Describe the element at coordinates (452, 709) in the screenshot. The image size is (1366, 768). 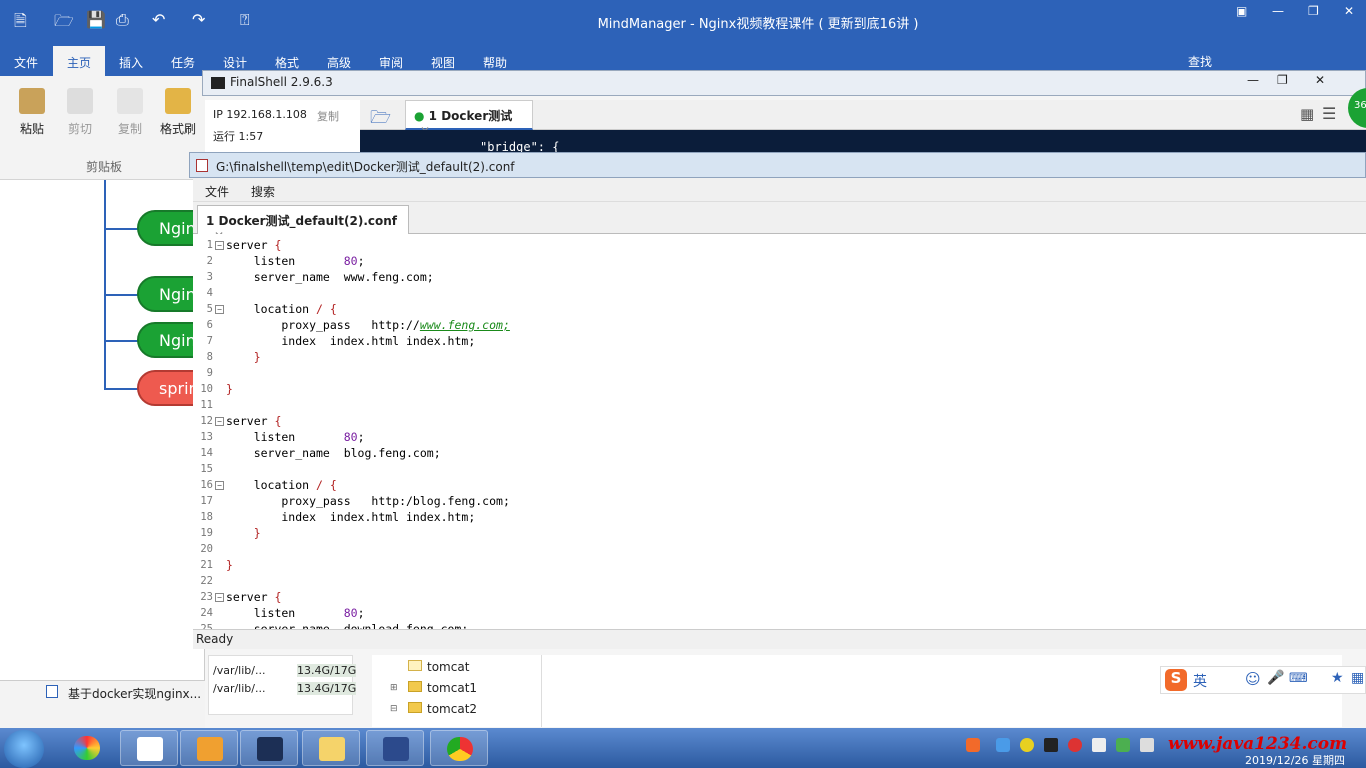
I see `tree-item: tomcat2` at that location.